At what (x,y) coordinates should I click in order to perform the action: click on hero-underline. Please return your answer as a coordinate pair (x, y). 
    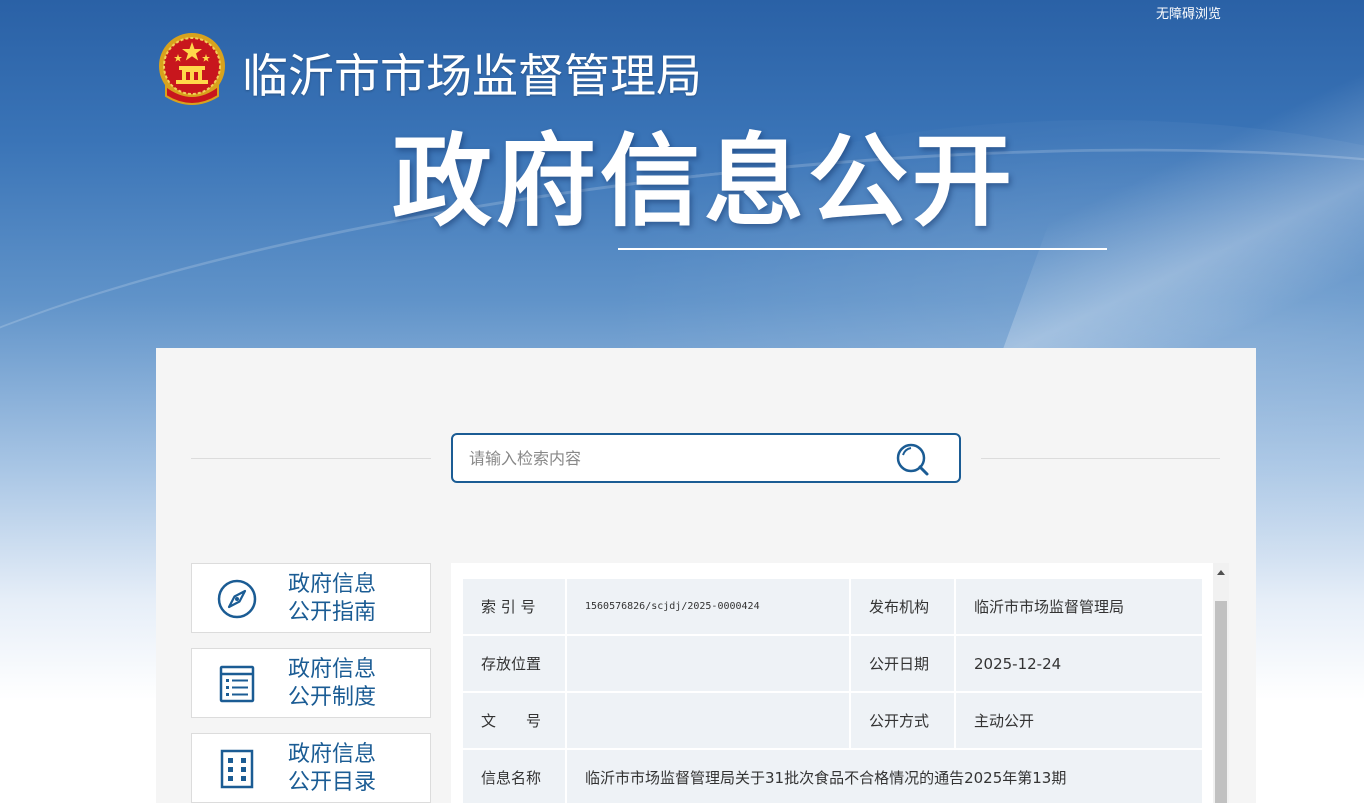
    Looking at the image, I should click on (862, 249).